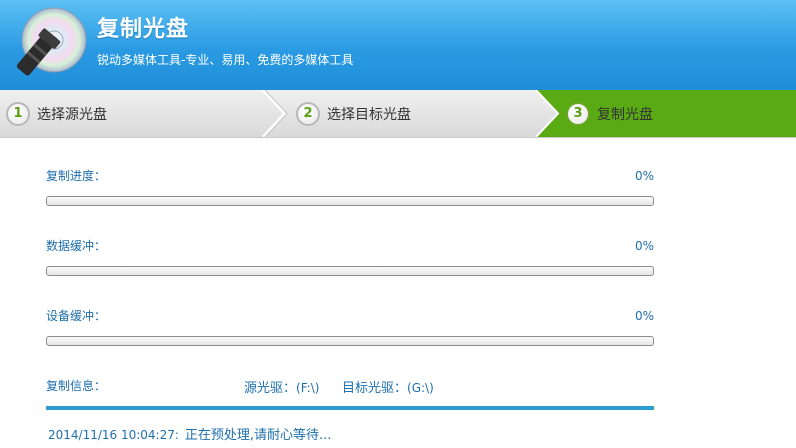 Image resolution: width=796 pixels, height=448 pixels. Describe the element at coordinates (645, 246) in the screenshot. I see `data-buffer-percent: 0%` at that location.